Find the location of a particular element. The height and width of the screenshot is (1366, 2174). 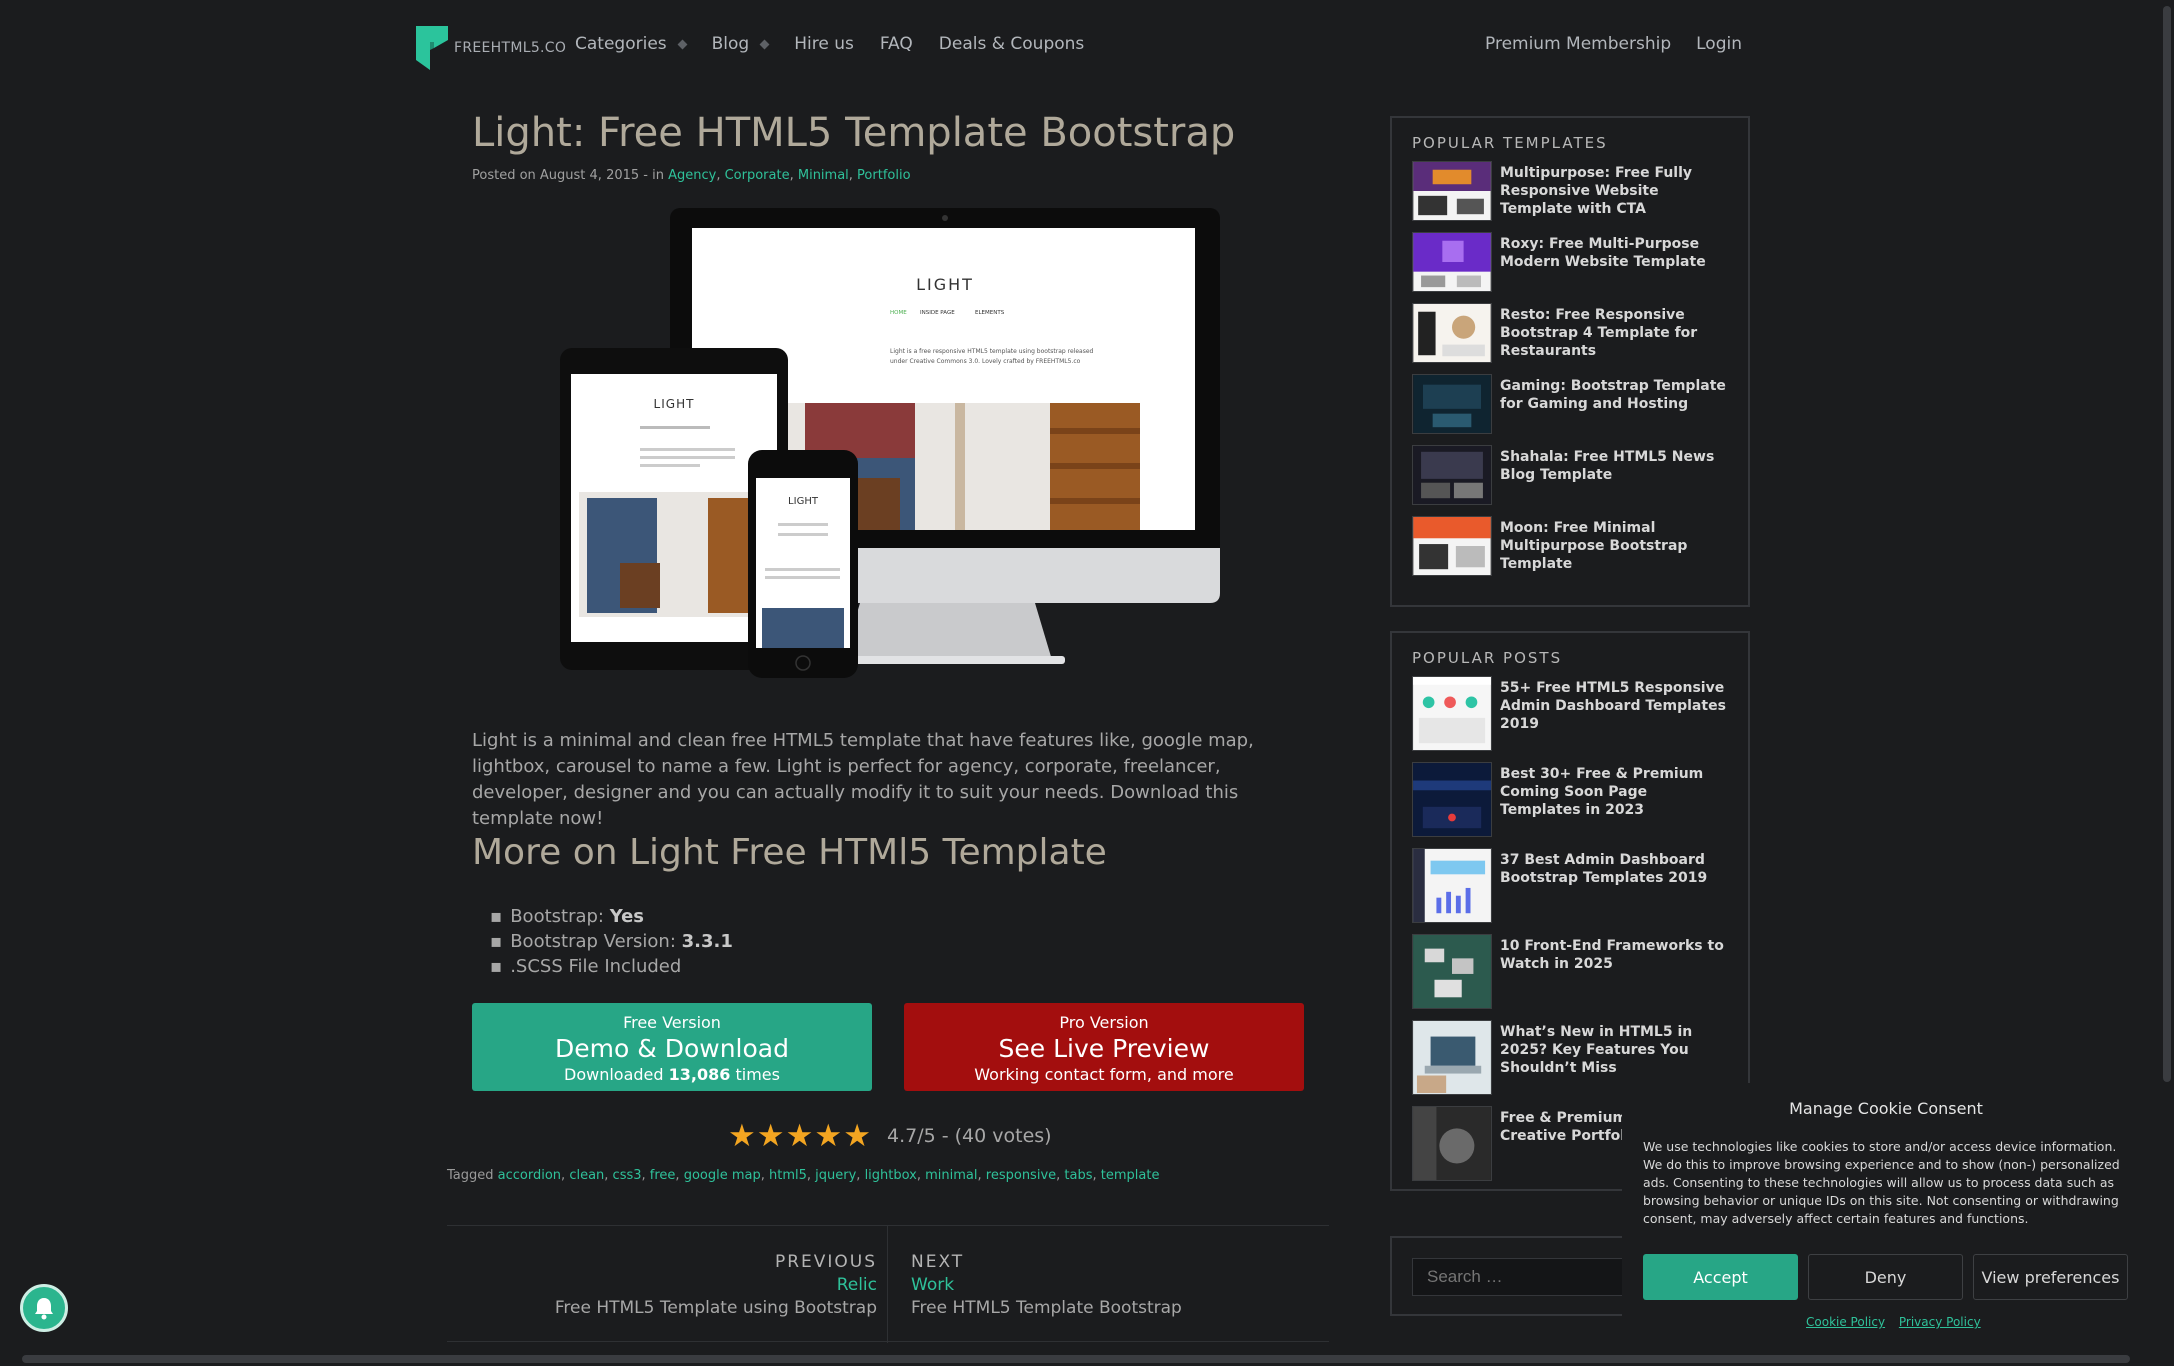

item-title: Shahala: Free HTML5 News Blog Template is located at coordinates (1614, 466).